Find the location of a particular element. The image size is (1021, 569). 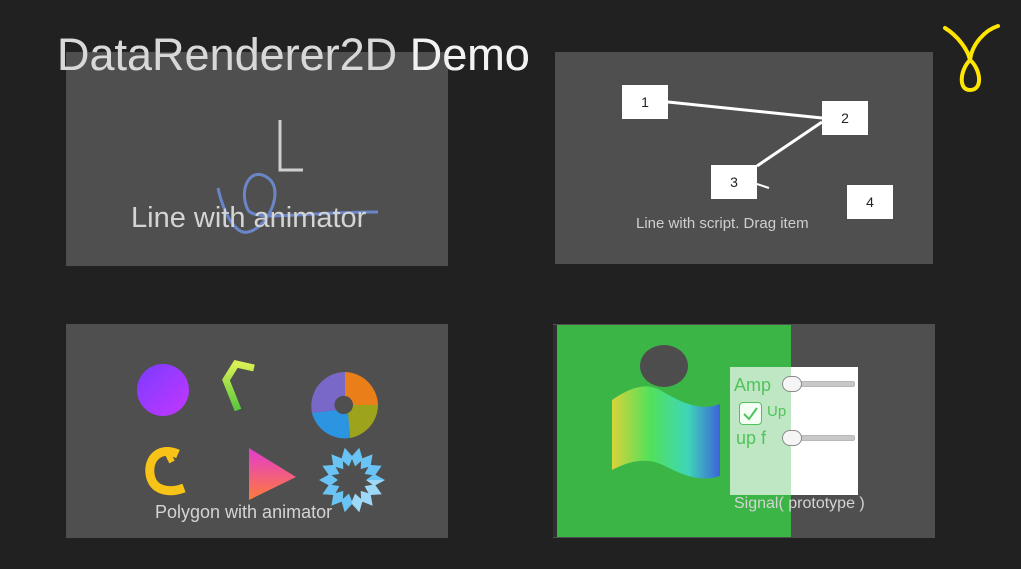

line-script-panel is located at coordinates (744, 158).